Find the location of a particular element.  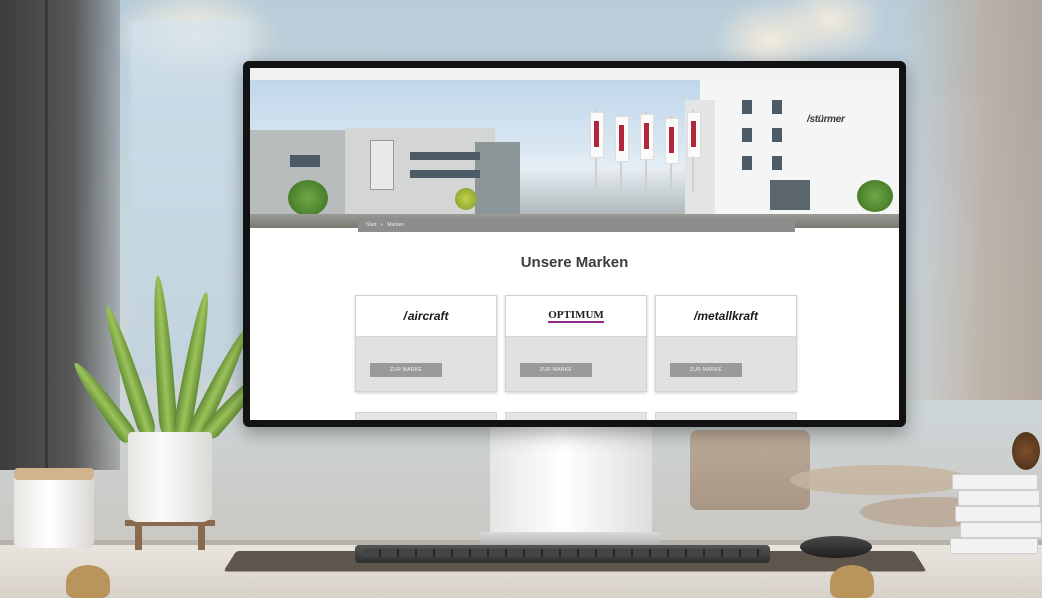

mouse is located at coordinates (836, 547).